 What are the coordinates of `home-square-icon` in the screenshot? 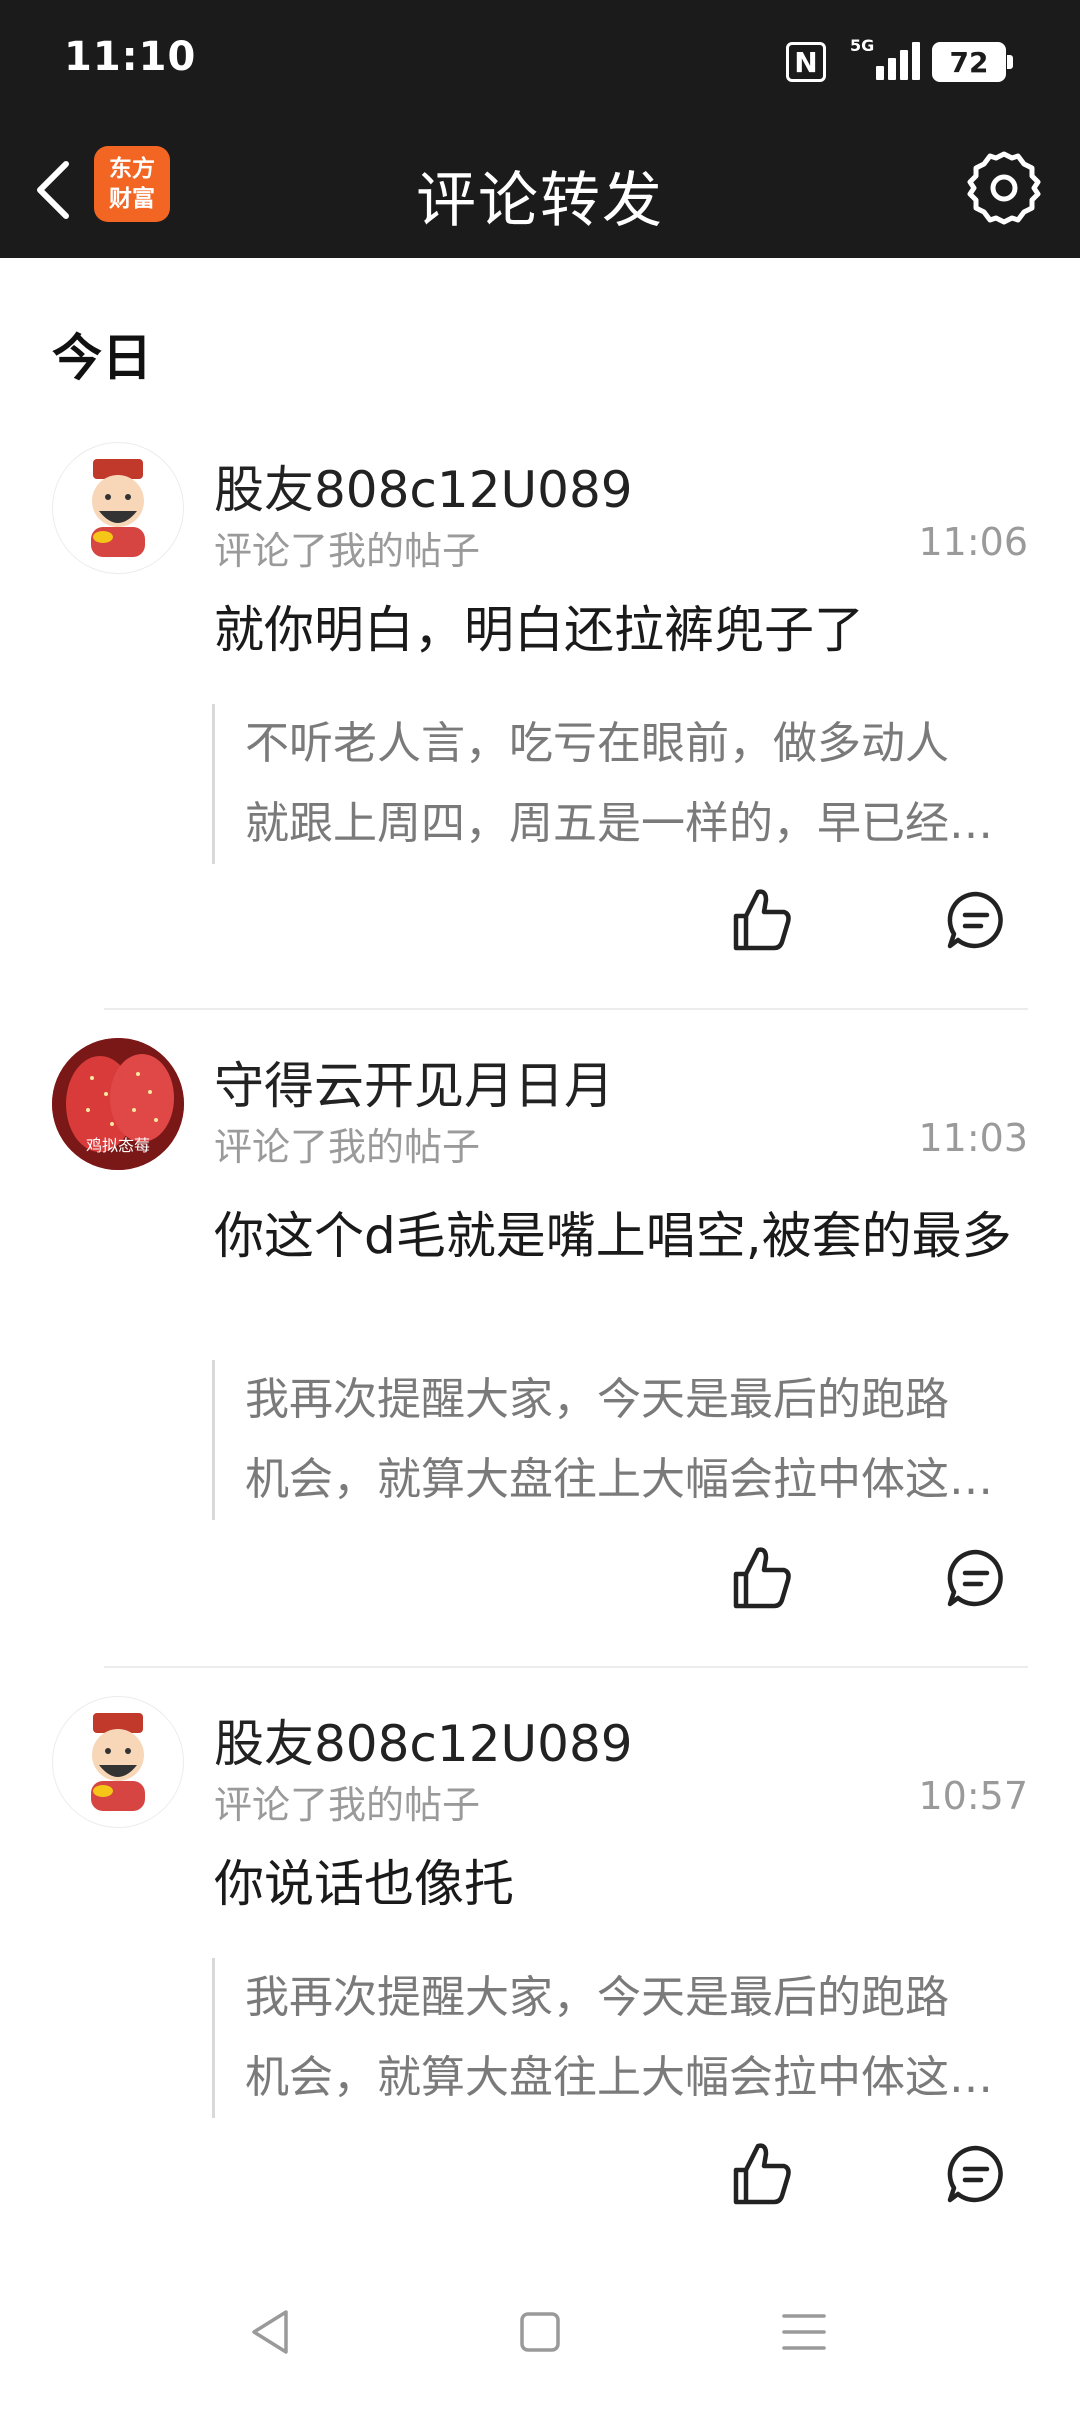 It's located at (540, 2332).